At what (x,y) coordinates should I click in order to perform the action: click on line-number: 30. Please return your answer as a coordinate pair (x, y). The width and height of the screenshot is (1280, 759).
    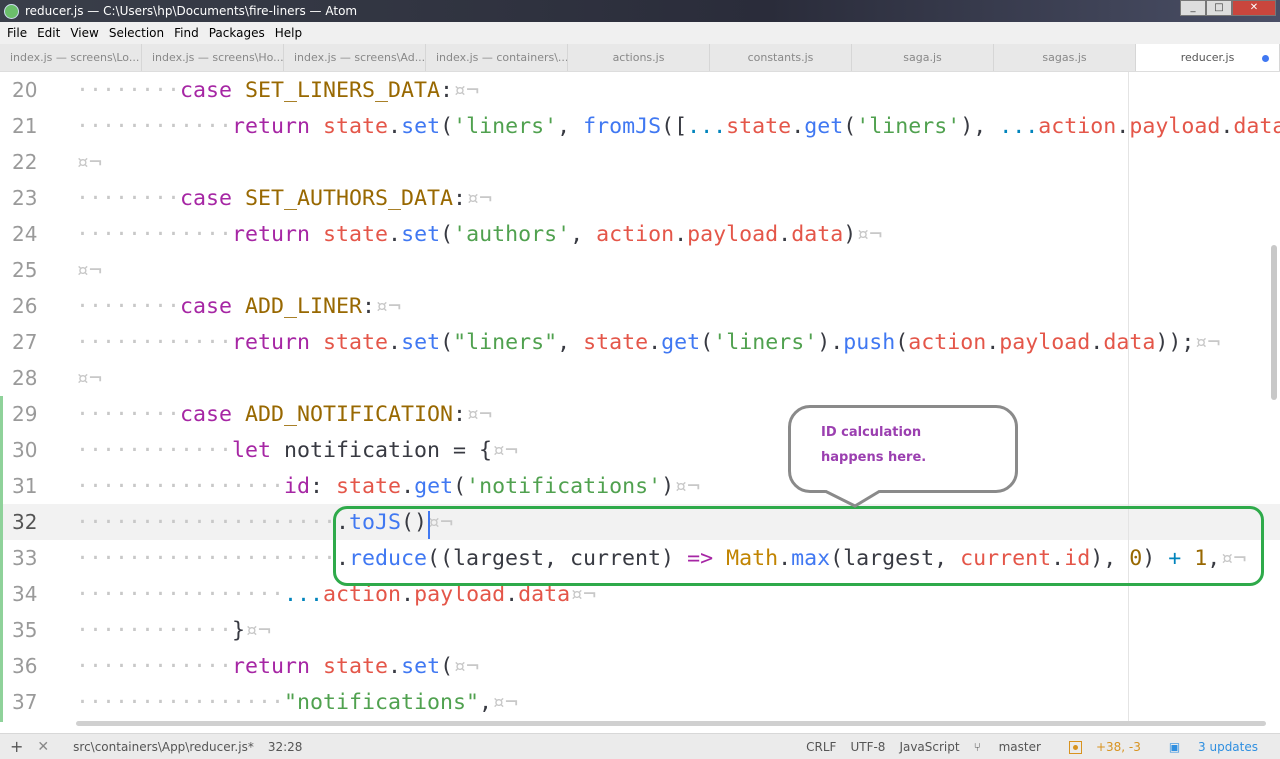
    Looking at the image, I should click on (25, 450).